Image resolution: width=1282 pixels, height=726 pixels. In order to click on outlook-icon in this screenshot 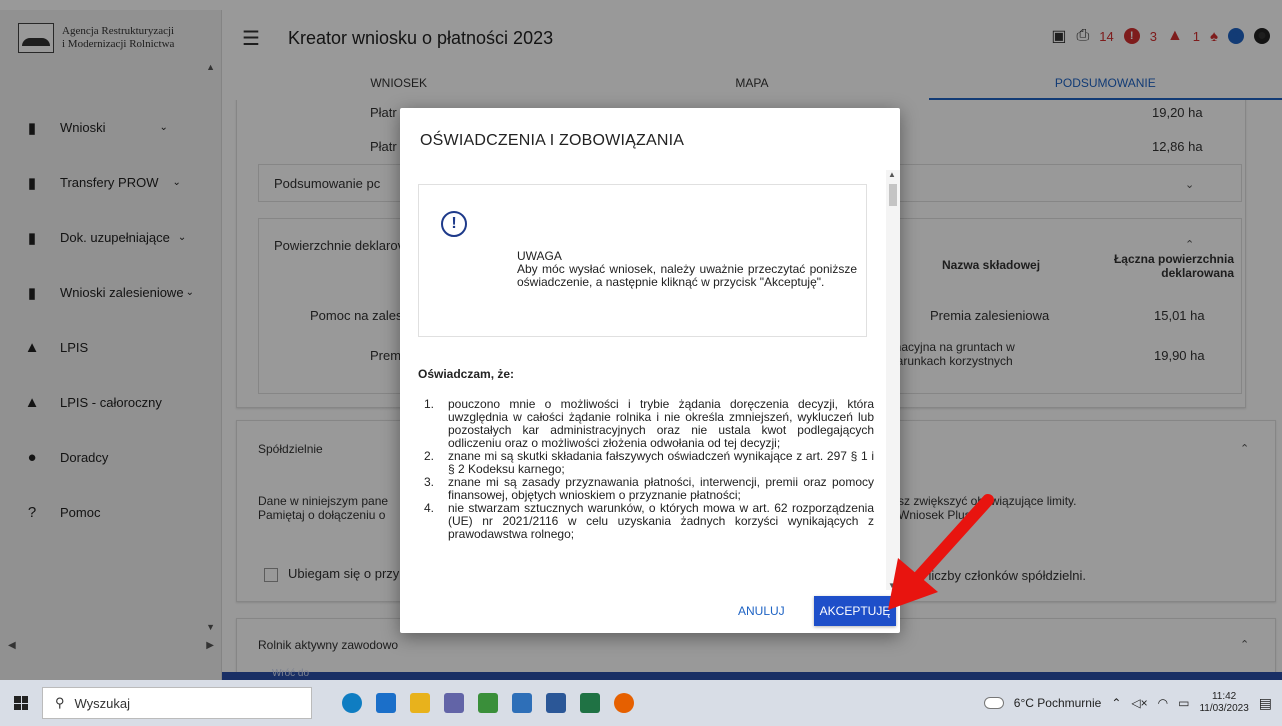, I will do `click(386, 703)`.